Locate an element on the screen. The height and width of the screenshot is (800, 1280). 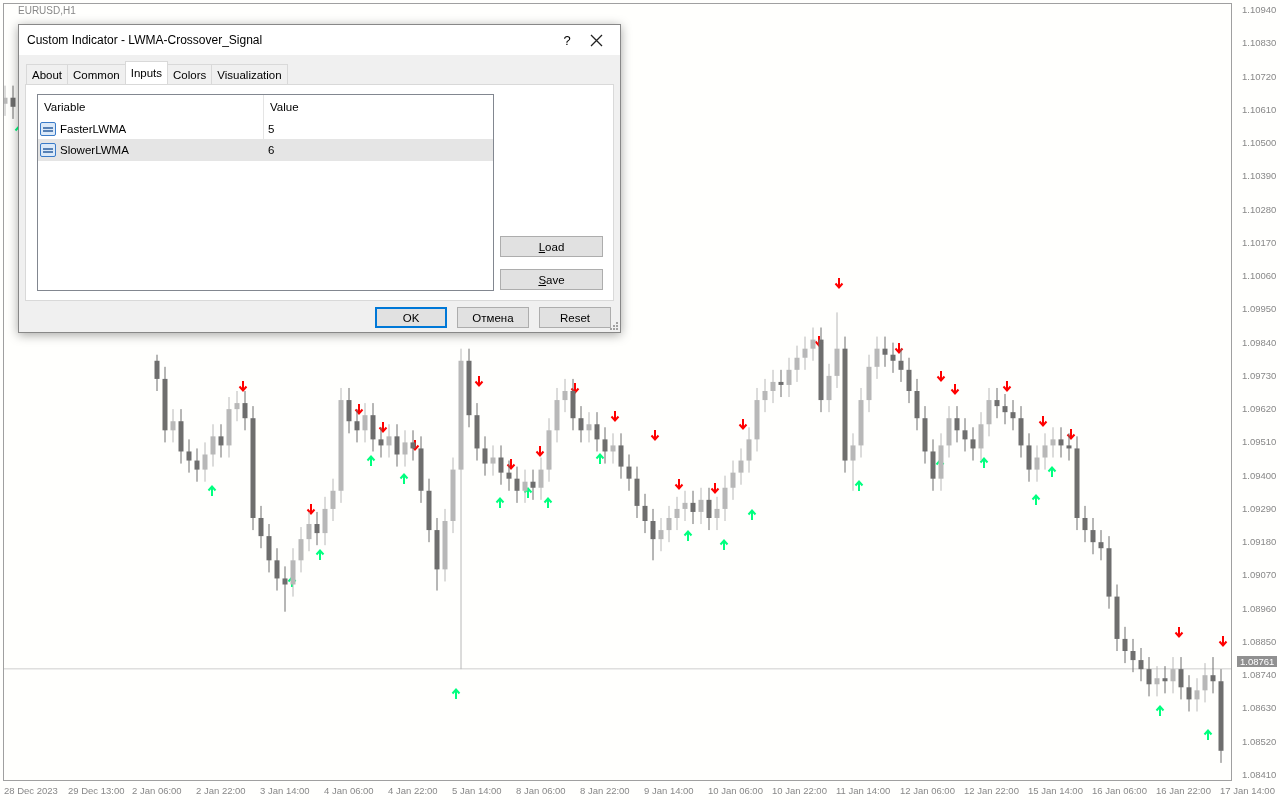
dialog-button: Reset is located at coordinates (575, 317).